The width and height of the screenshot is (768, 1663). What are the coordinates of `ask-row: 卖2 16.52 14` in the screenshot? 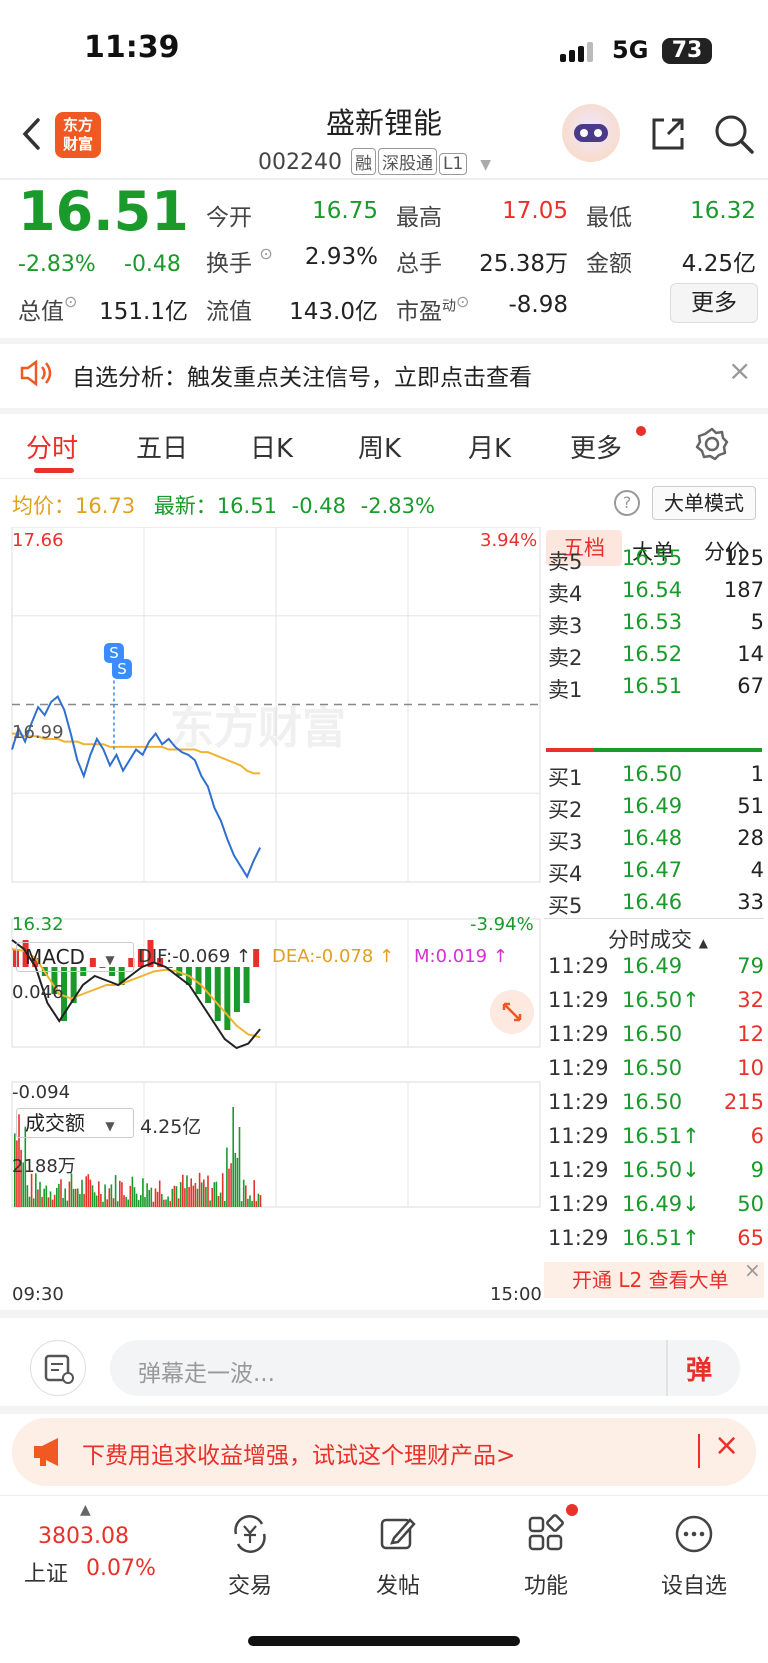 It's located at (654, 658).